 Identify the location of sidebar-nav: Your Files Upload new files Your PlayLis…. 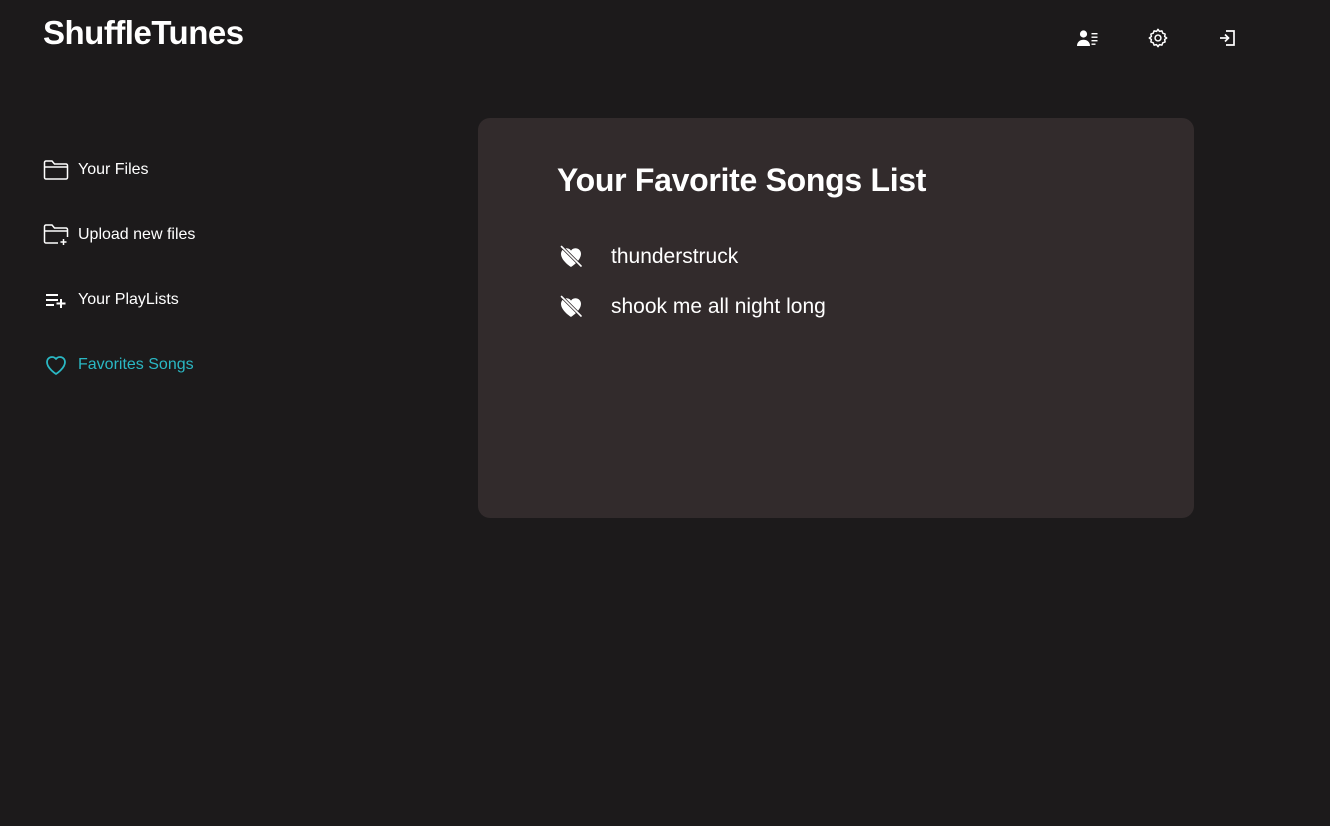
(193, 285).